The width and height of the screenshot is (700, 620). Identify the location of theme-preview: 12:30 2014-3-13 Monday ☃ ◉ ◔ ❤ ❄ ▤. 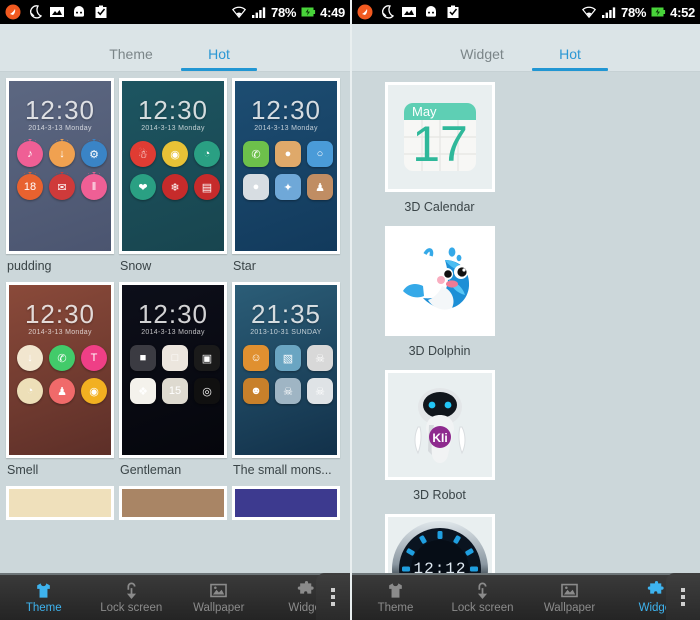
(173, 166).